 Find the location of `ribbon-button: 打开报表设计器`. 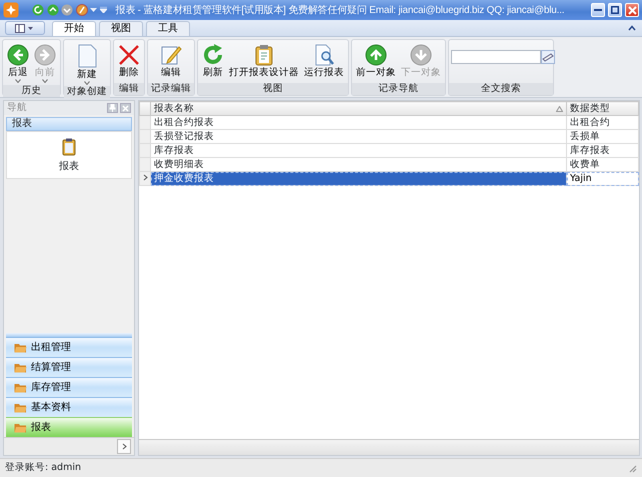

ribbon-button: 打开报表设计器 is located at coordinates (264, 60).